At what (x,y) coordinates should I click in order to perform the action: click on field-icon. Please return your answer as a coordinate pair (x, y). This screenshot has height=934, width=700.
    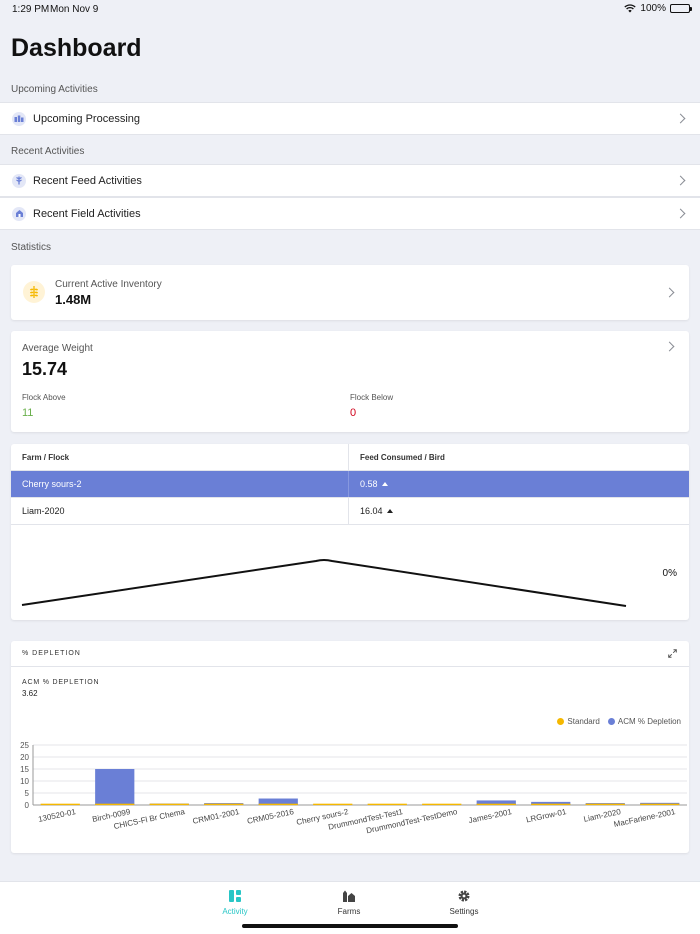
    Looking at the image, I should click on (19, 213).